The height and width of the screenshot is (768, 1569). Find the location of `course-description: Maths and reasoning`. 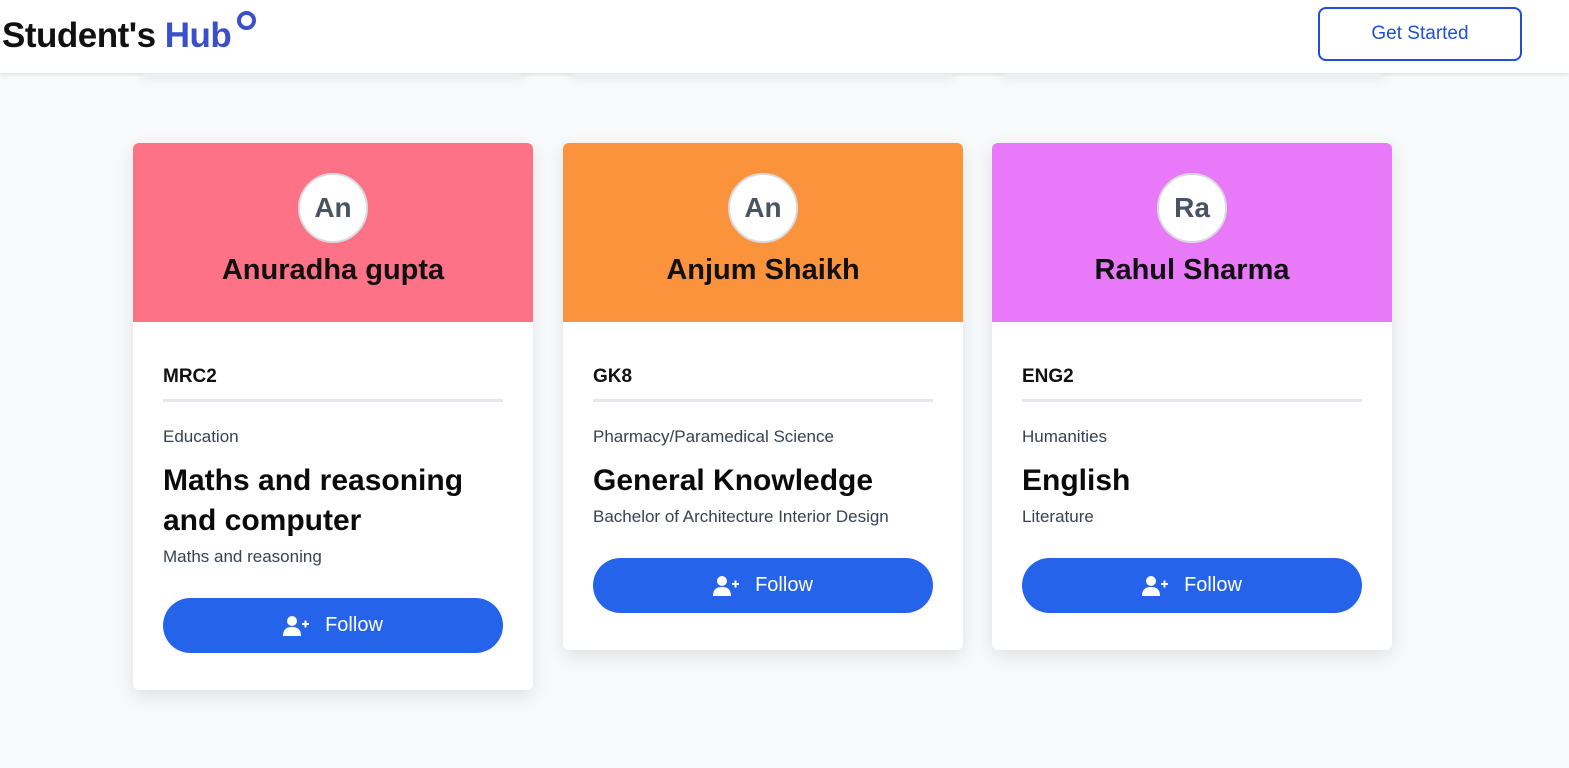

course-description: Maths and reasoning is located at coordinates (242, 556).